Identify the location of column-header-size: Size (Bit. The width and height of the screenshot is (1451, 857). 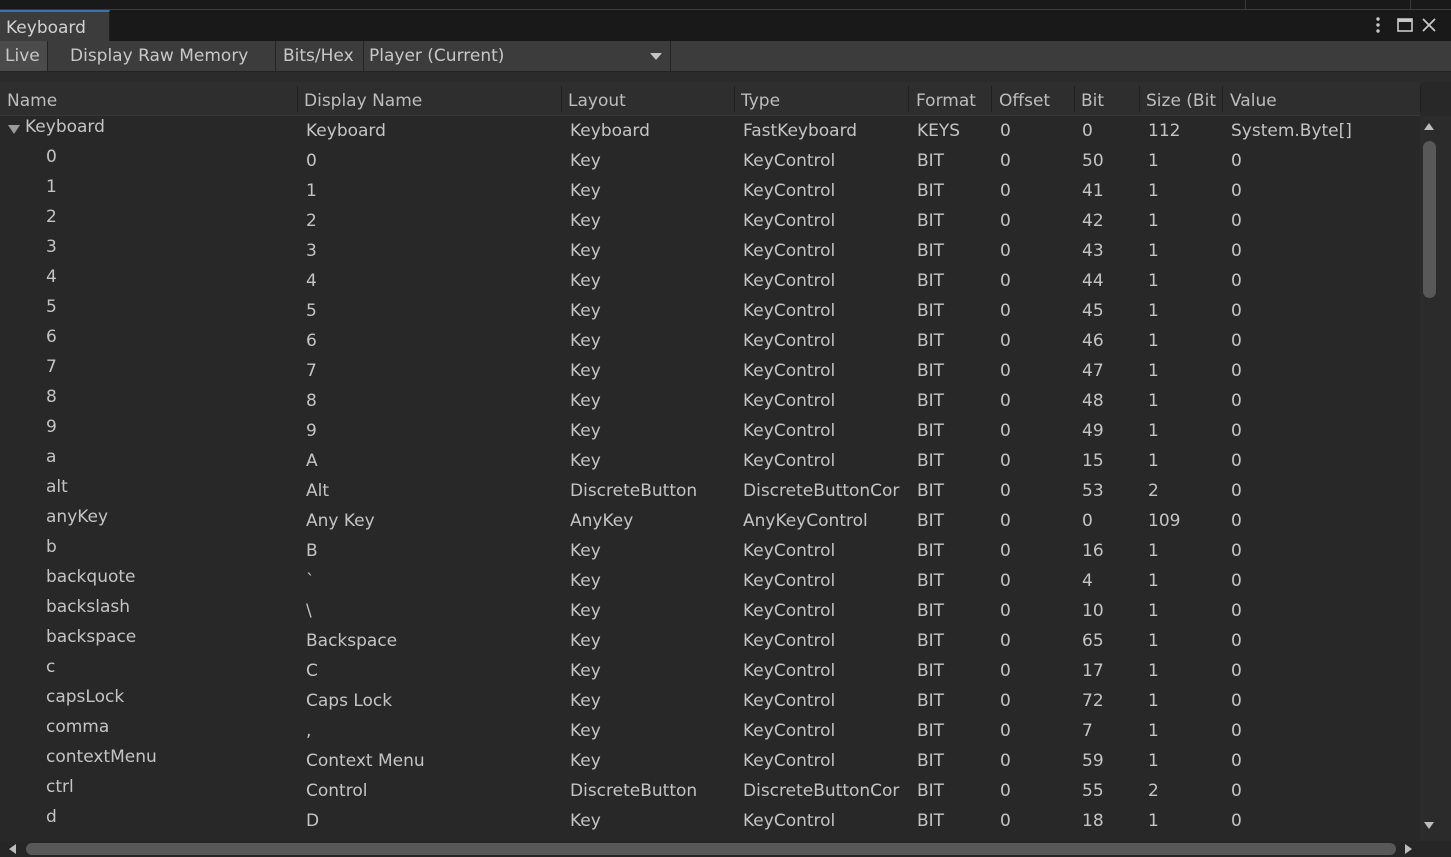
(1185, 101).